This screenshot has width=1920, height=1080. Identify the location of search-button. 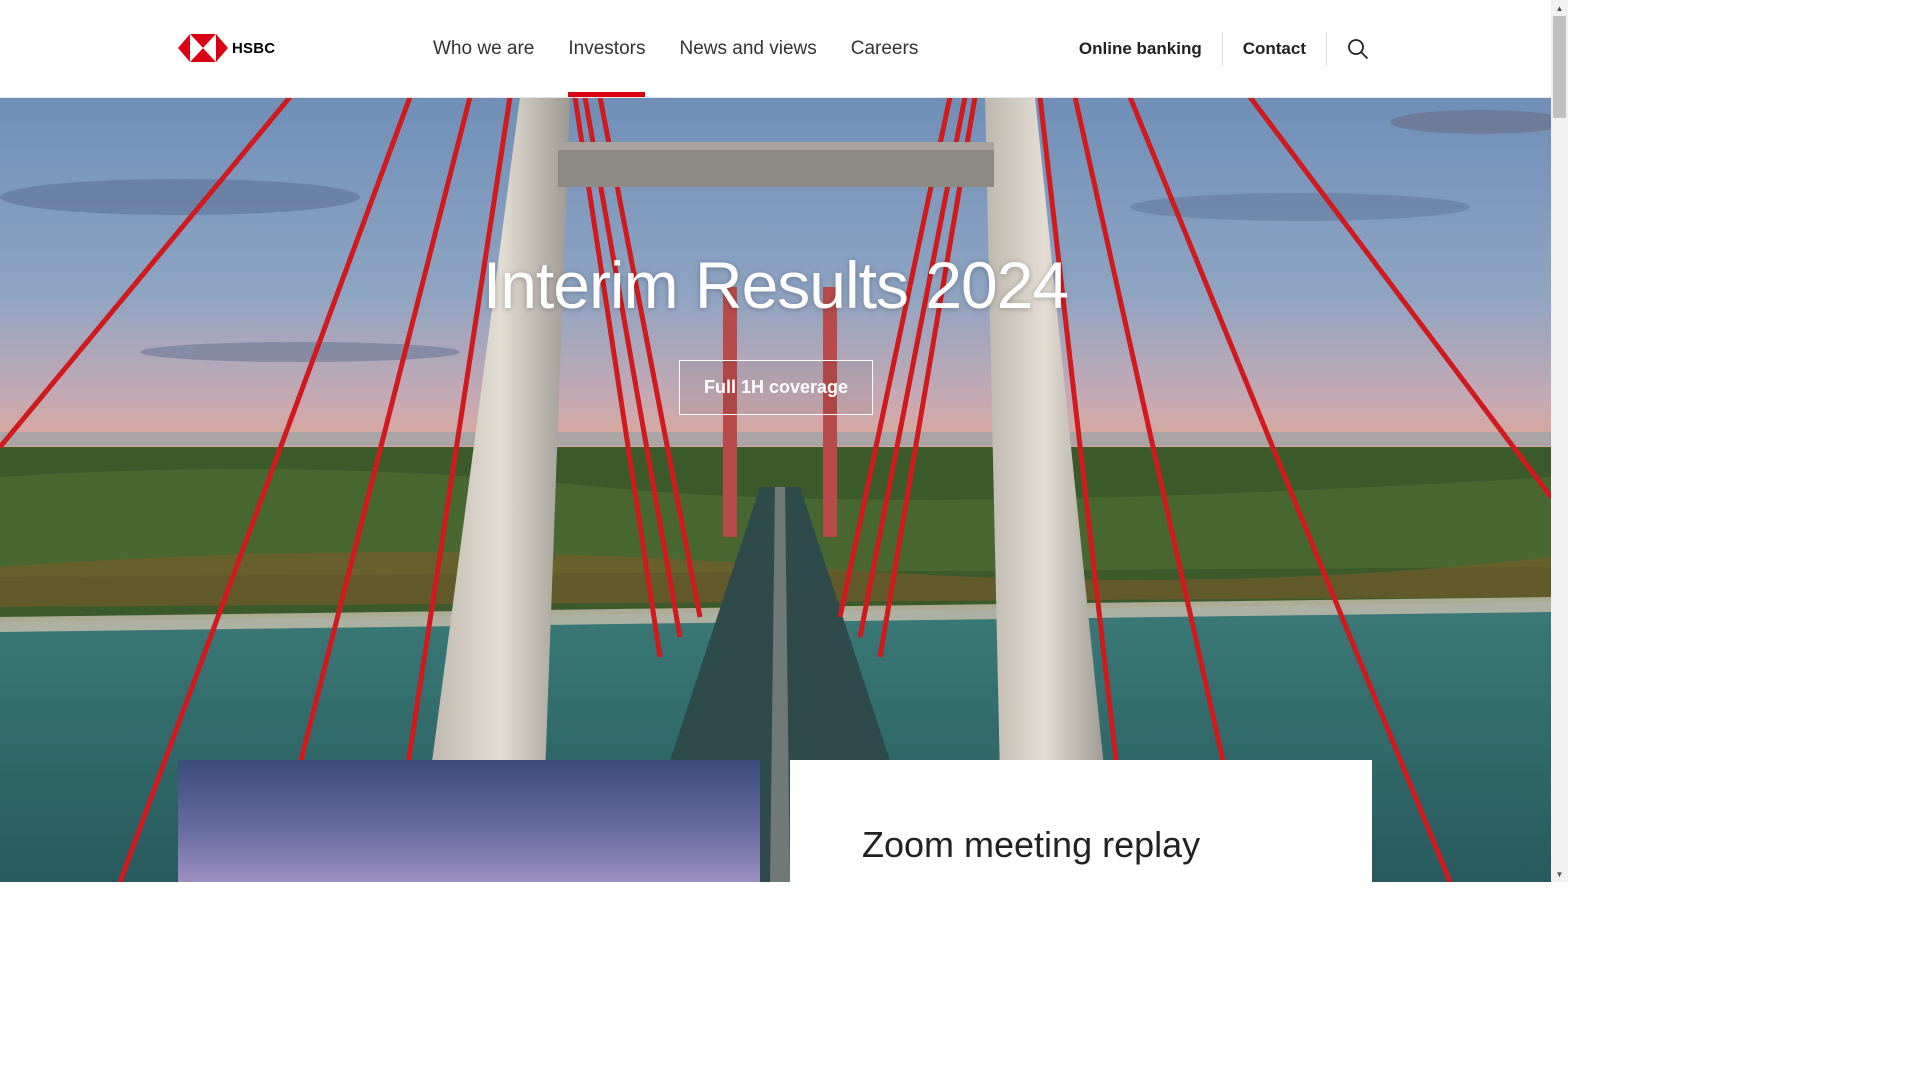
(1349, 49).